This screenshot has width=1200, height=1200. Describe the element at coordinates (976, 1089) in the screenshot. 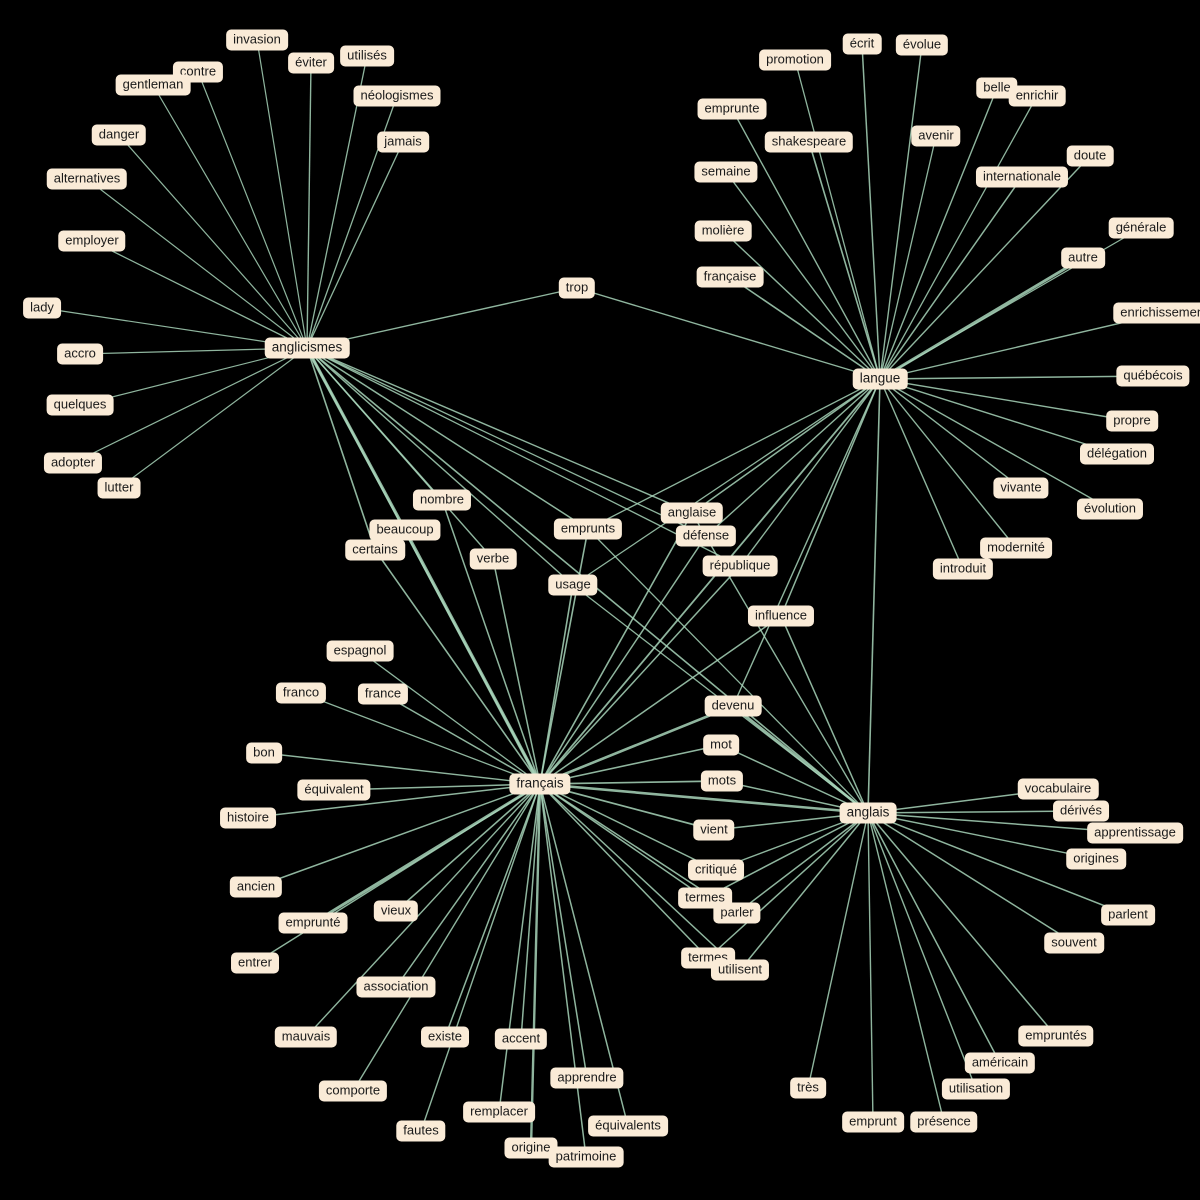

I see `graph-node-utilisation: utilisation` at that location.